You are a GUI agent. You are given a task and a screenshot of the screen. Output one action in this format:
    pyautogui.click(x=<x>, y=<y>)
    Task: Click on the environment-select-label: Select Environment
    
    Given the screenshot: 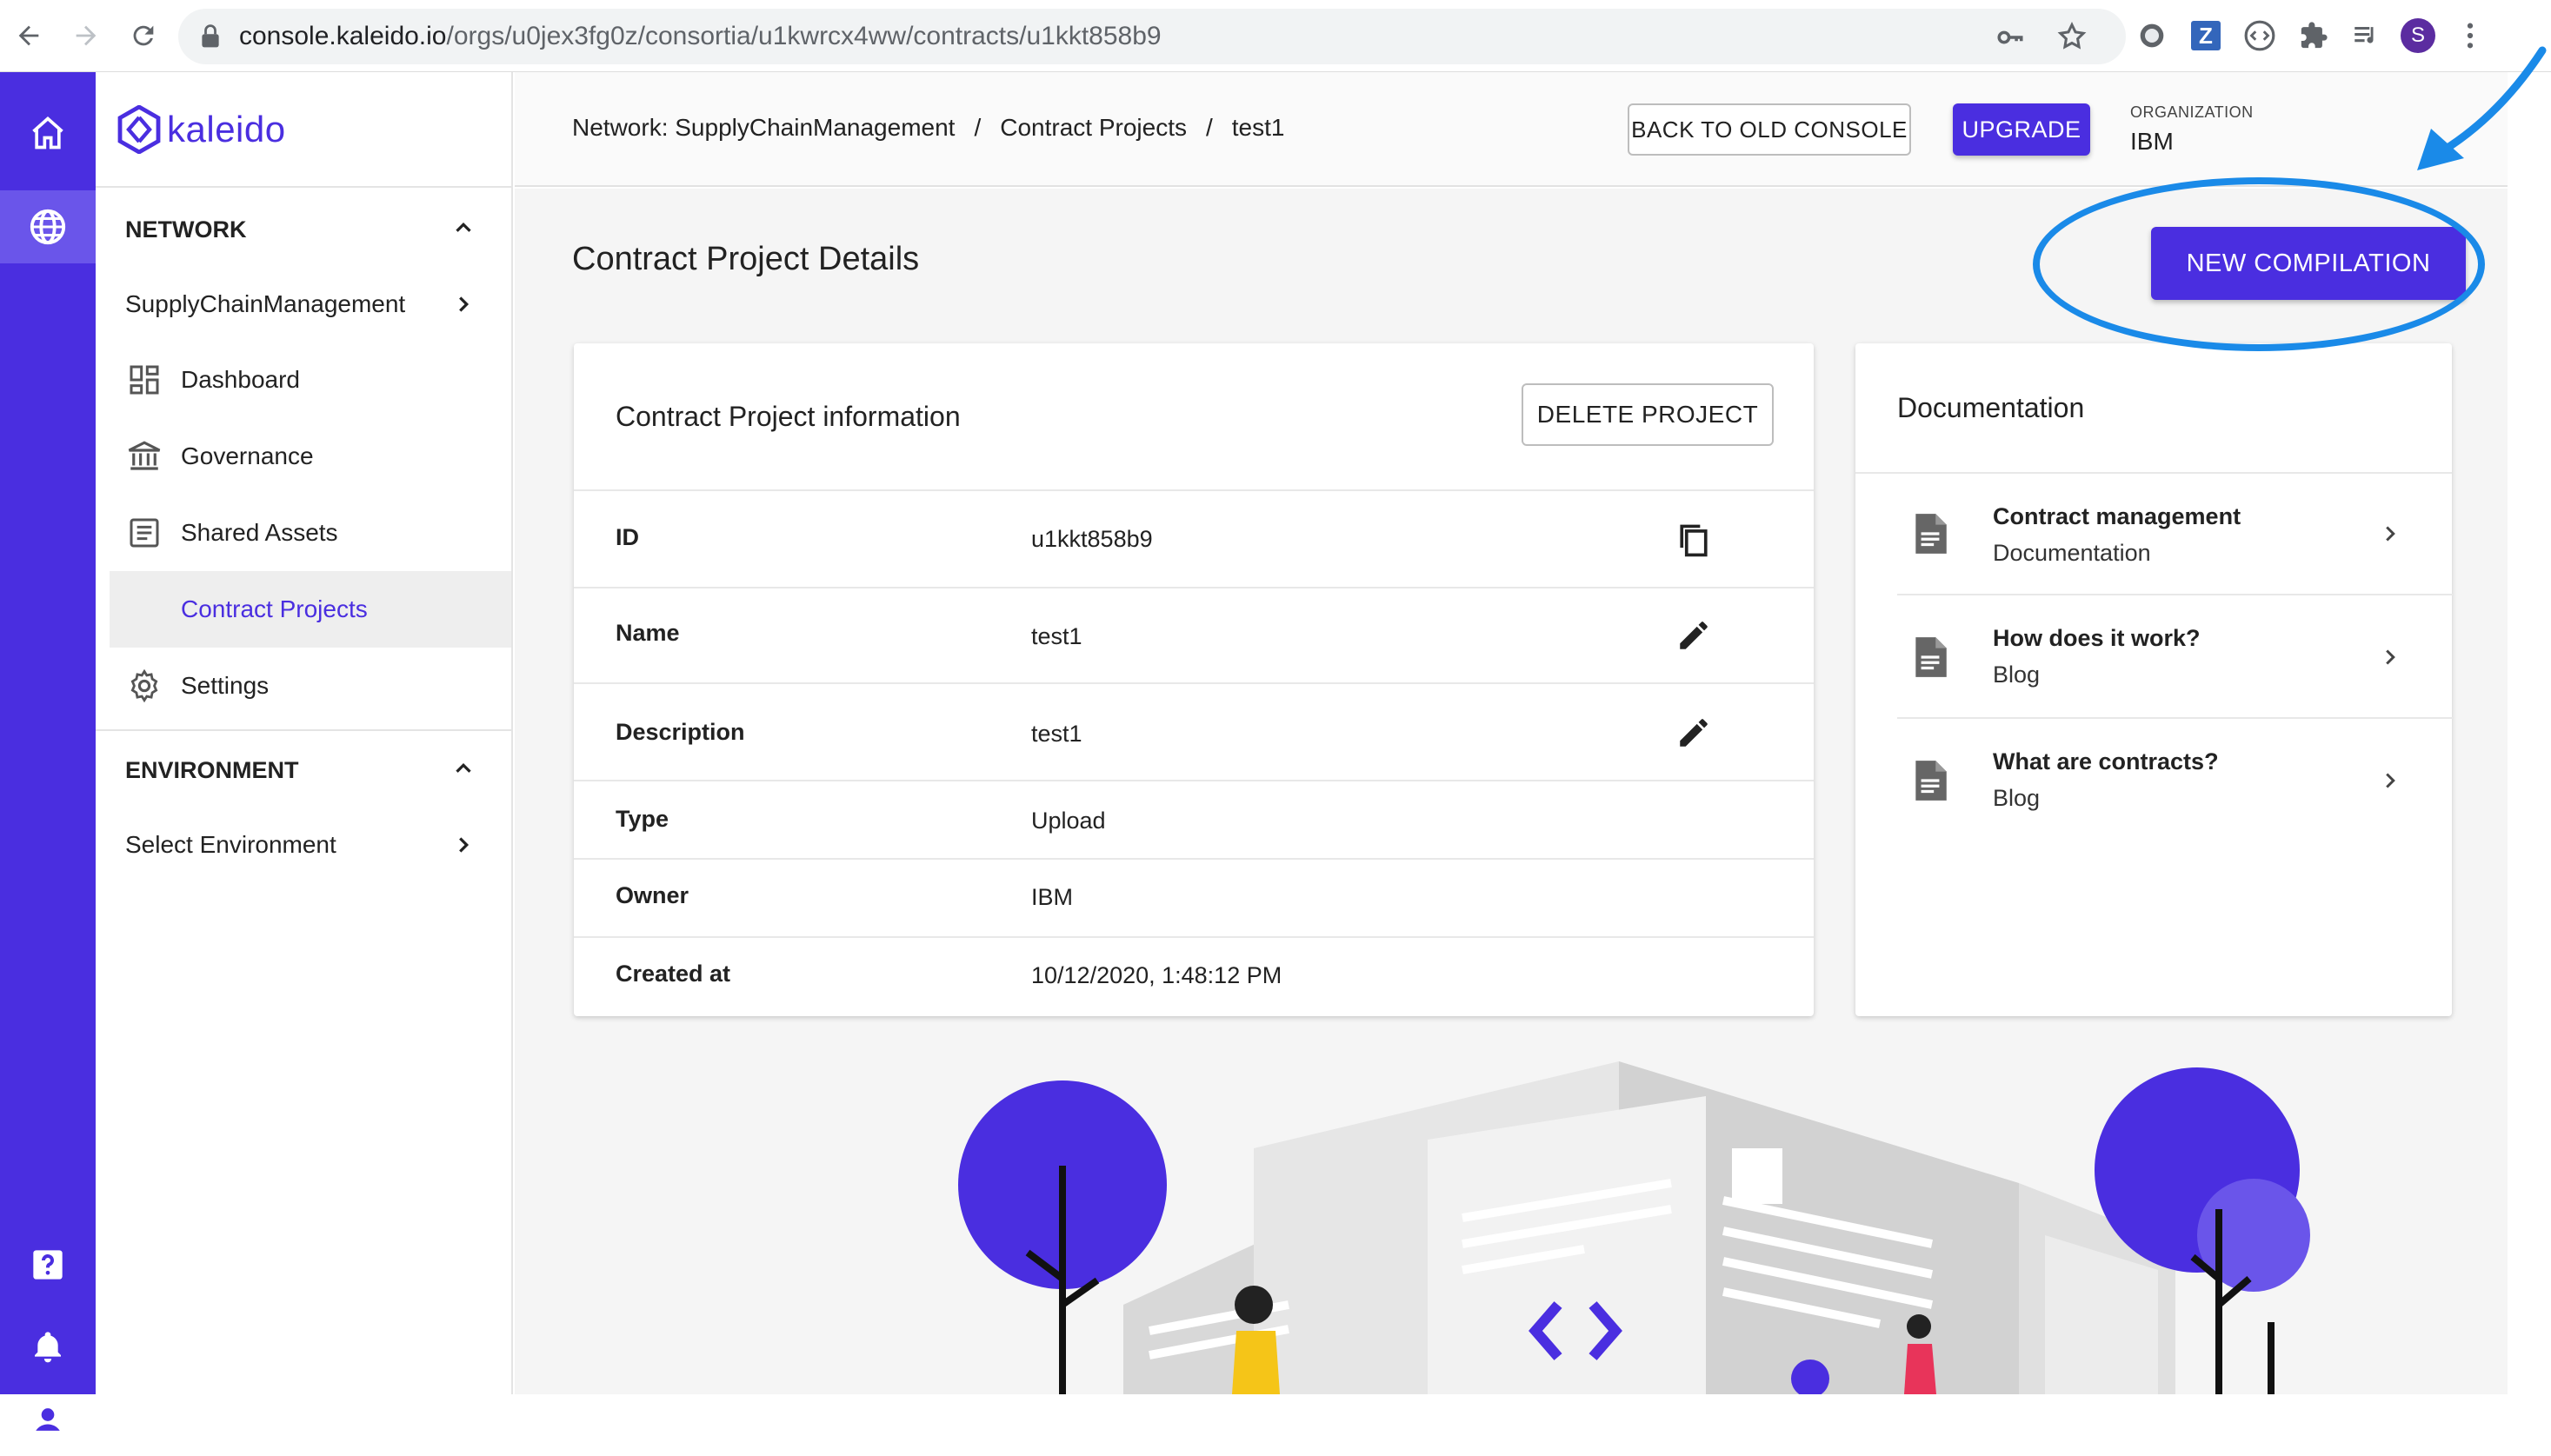 What is the action you would take?
    pyautogui.click(x=231, y=844)
    